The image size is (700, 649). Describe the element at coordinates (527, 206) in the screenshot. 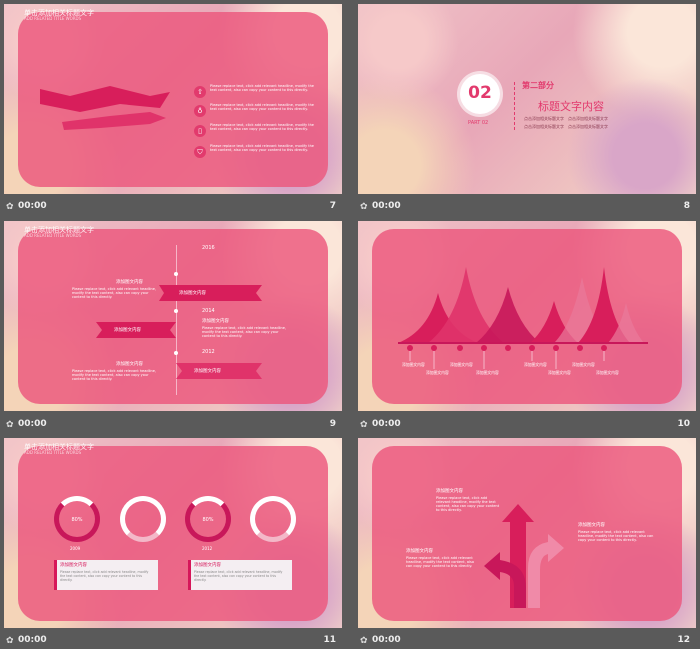

I see `slide-footer-8: ✿ 00:00 8` at that location.